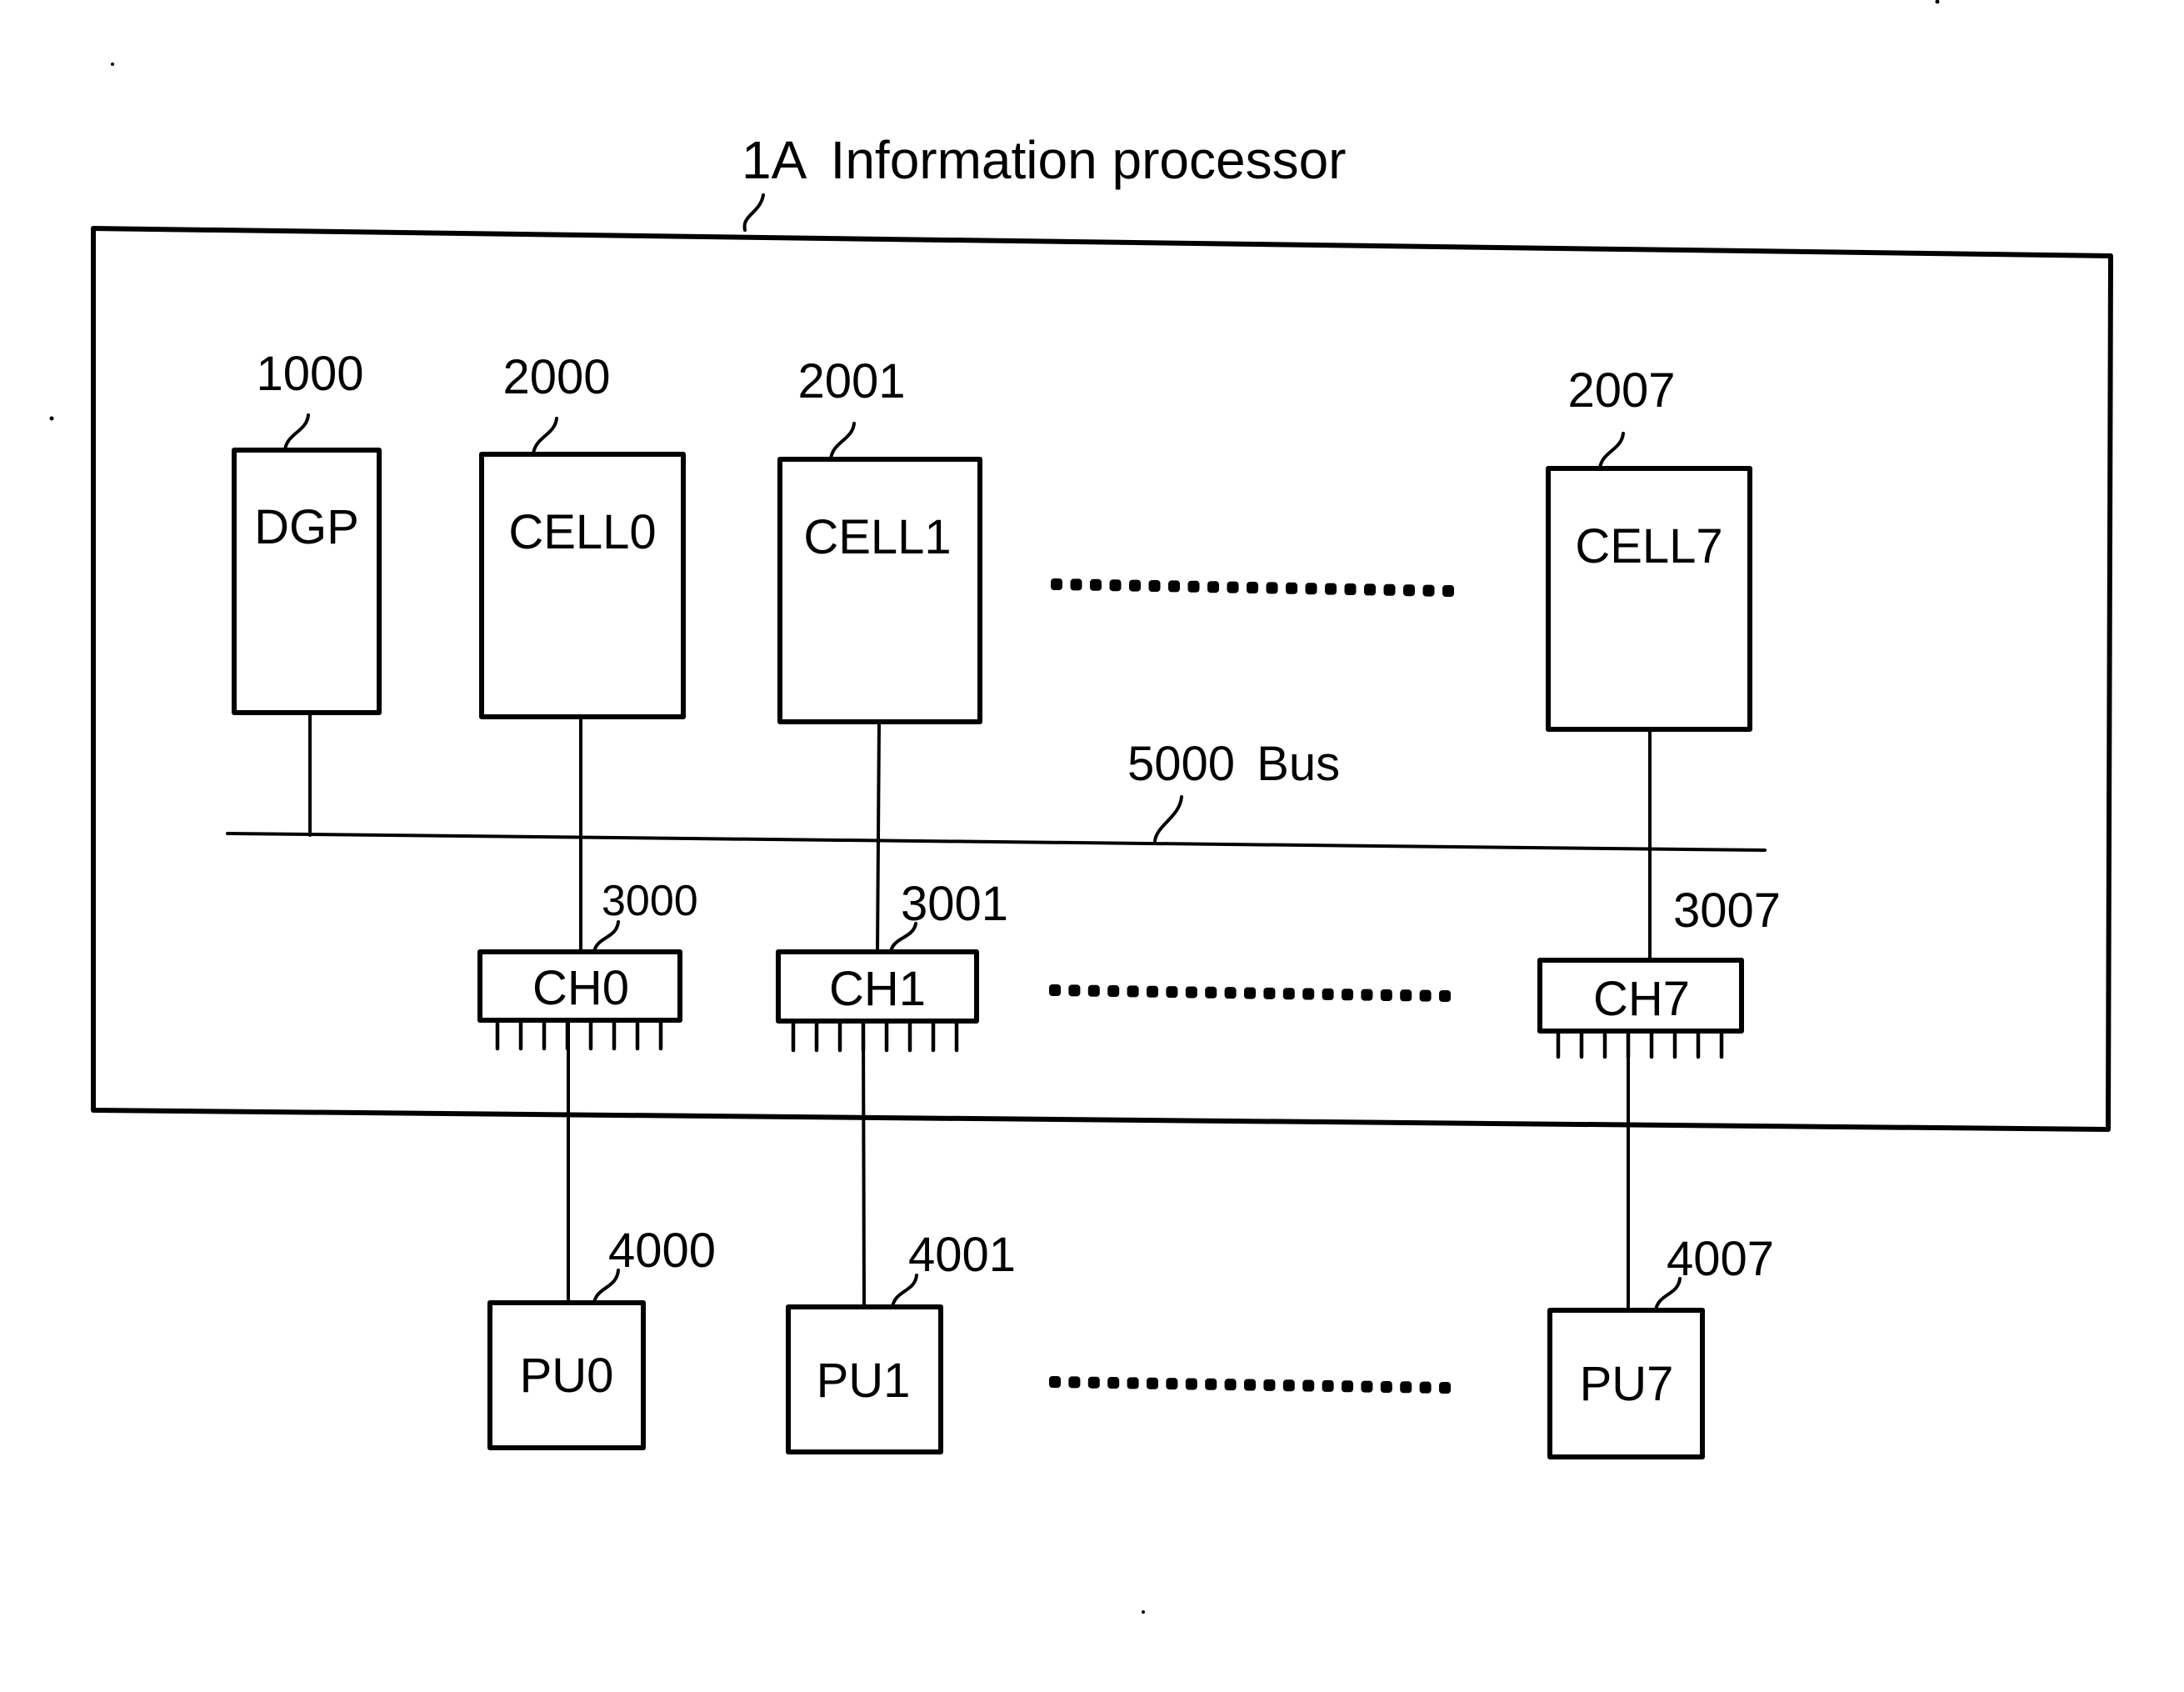 The image size is (2184, 1692). What do you see at coordinates (1640, 1044) in the screenshot?
I see `ch7-pins` at bounding box center [1640, 1044].